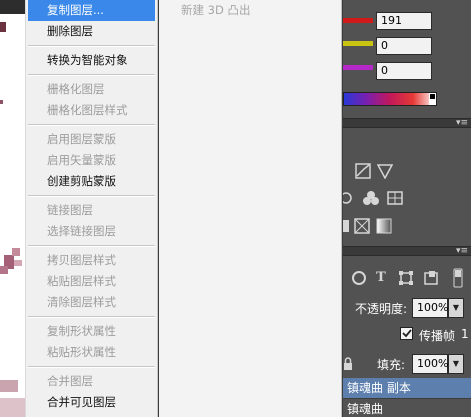 The width and height of the screenshot is (471, 417). Describe the element at coordinates (431, 278) in the screenshot. I see `smart-object-filter-icon` at that location.